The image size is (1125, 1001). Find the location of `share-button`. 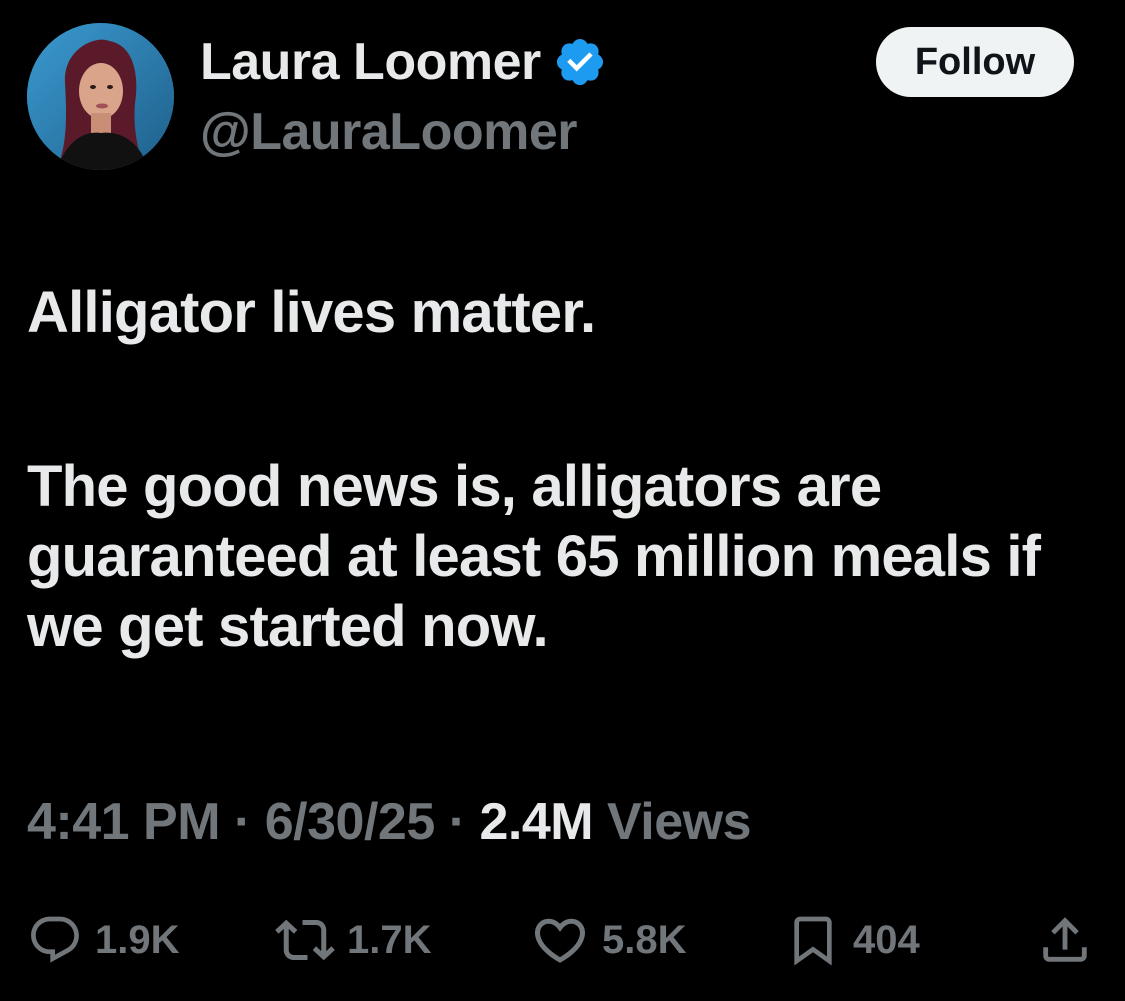

share-button is located at coordinates (1065, 940).